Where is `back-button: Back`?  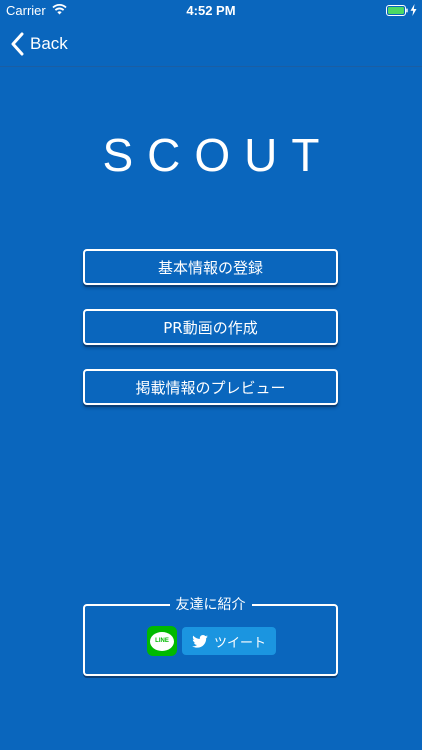 back-button: Back is located at coordinates (39, 44).